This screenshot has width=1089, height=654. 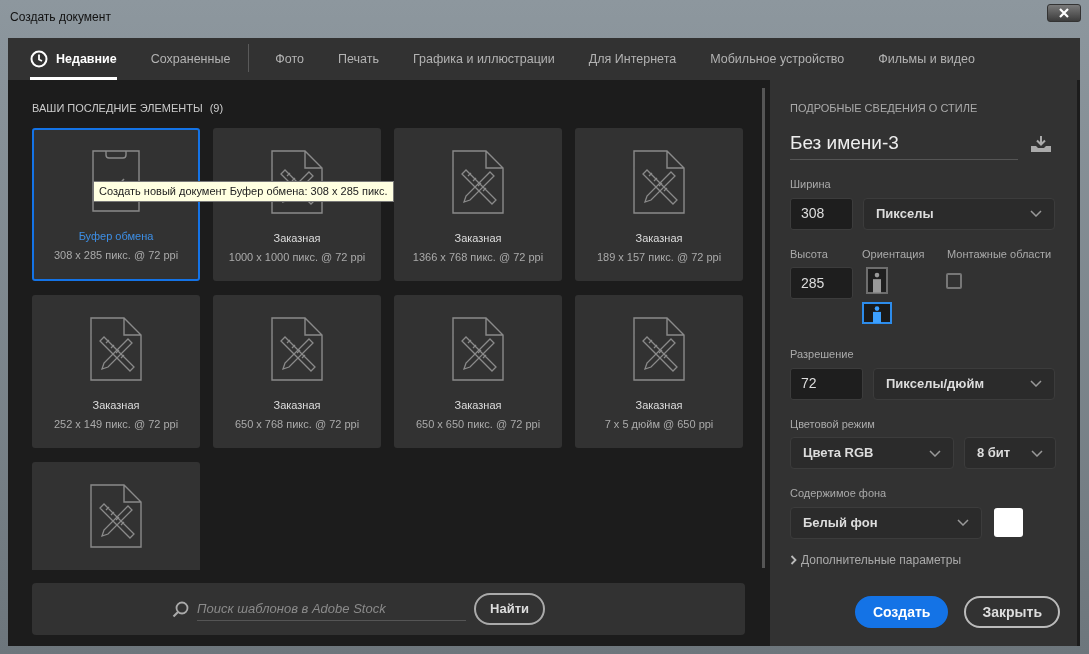 I want to click on field-label: Монтажные области, so click(x=999, y=254).